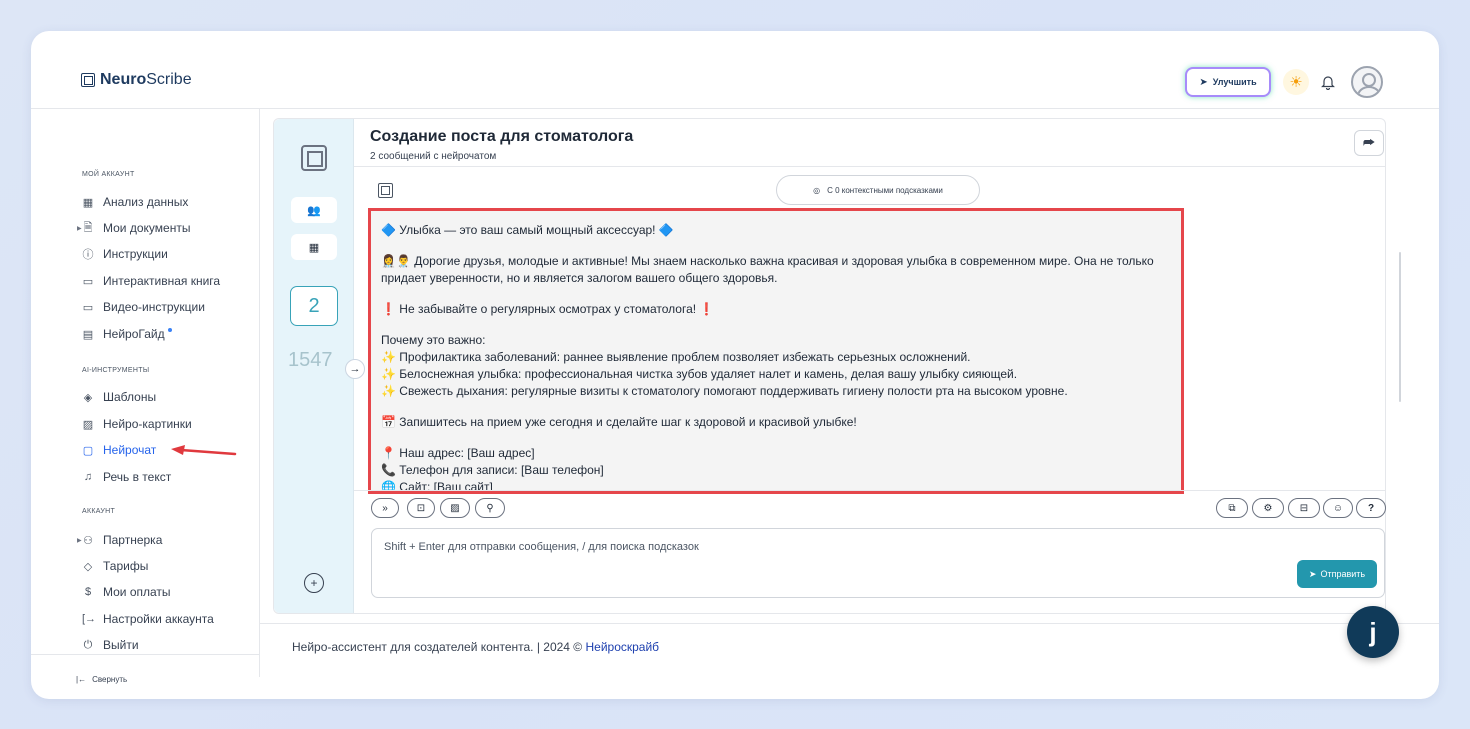 This screenshot has height=729, width=1470. I want to click on collapse-tool-button: », so click(385, 508).